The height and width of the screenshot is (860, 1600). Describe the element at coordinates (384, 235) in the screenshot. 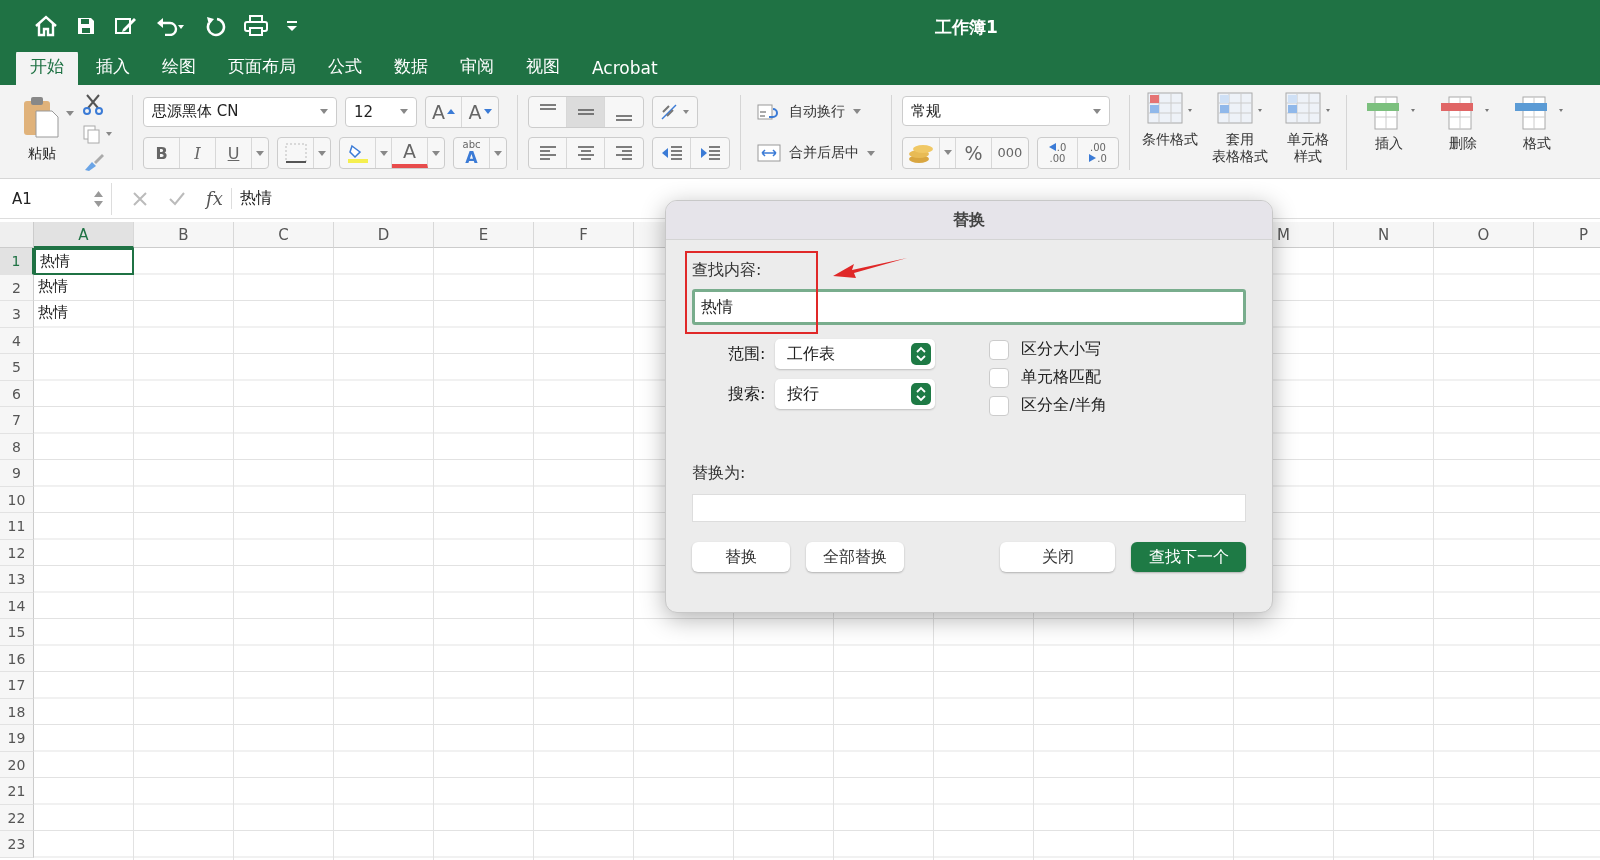

I see `column-header: D` at that location.